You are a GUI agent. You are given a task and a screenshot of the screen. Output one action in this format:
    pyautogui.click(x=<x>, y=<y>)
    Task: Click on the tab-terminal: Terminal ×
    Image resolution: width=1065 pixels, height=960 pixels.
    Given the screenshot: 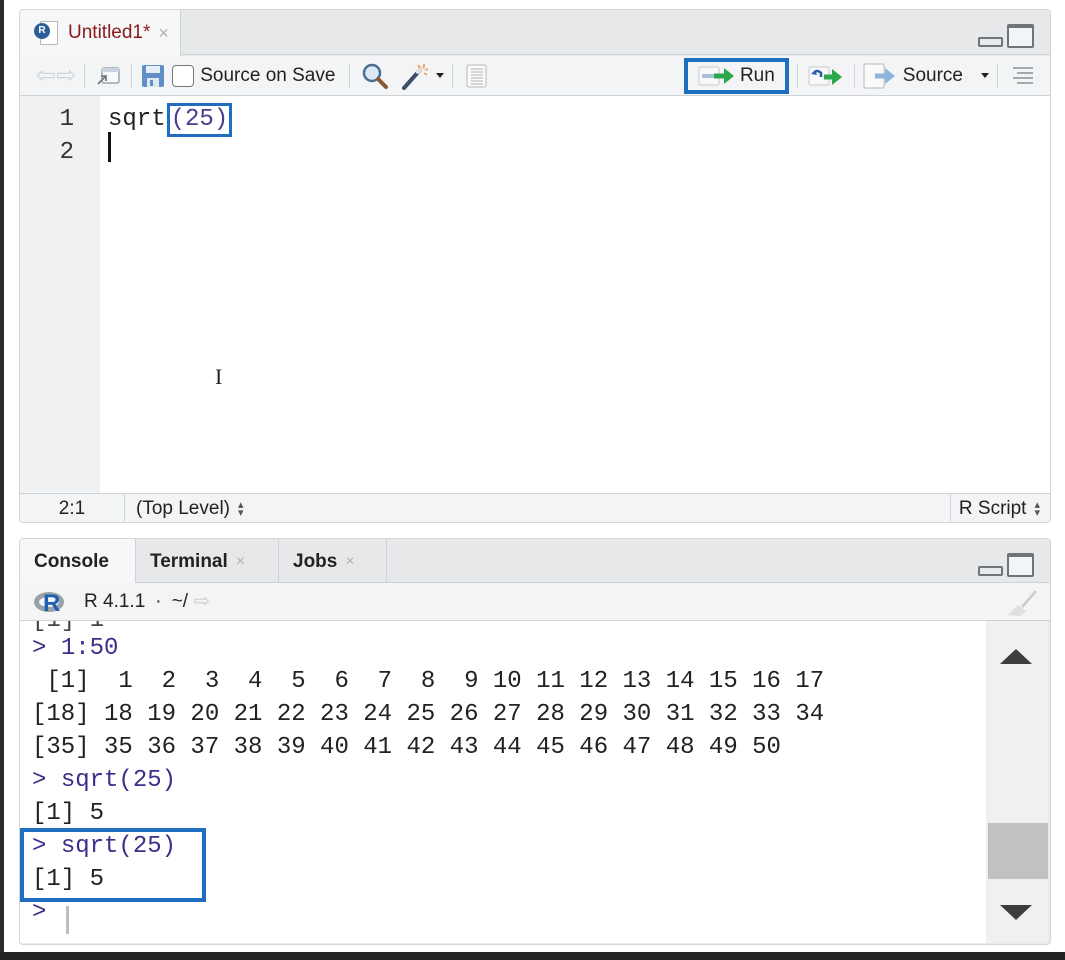 What is the action you would take?
    pyautogui.click(x=207, y=561)
    